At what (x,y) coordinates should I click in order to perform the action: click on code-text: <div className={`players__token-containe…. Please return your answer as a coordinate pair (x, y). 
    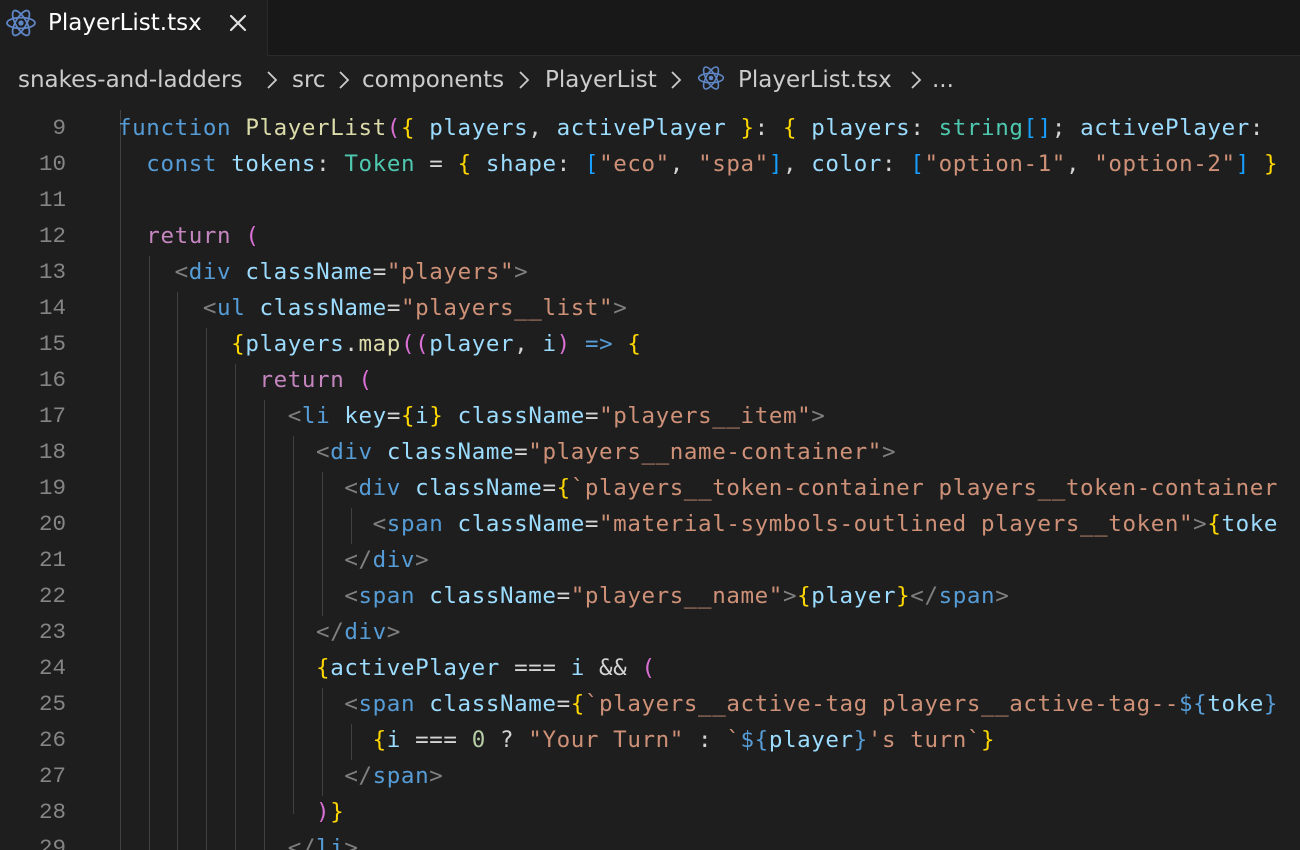
    Looking at the image, I should click on (811, 488).